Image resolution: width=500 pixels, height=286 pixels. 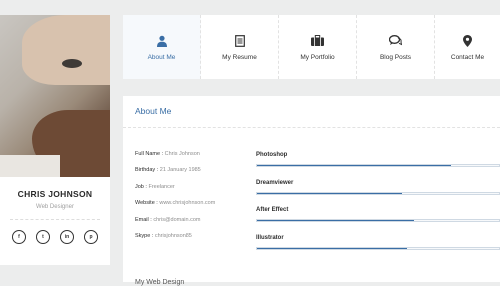 I want to click on nav-label: About Me, so click(x=161, y=57).